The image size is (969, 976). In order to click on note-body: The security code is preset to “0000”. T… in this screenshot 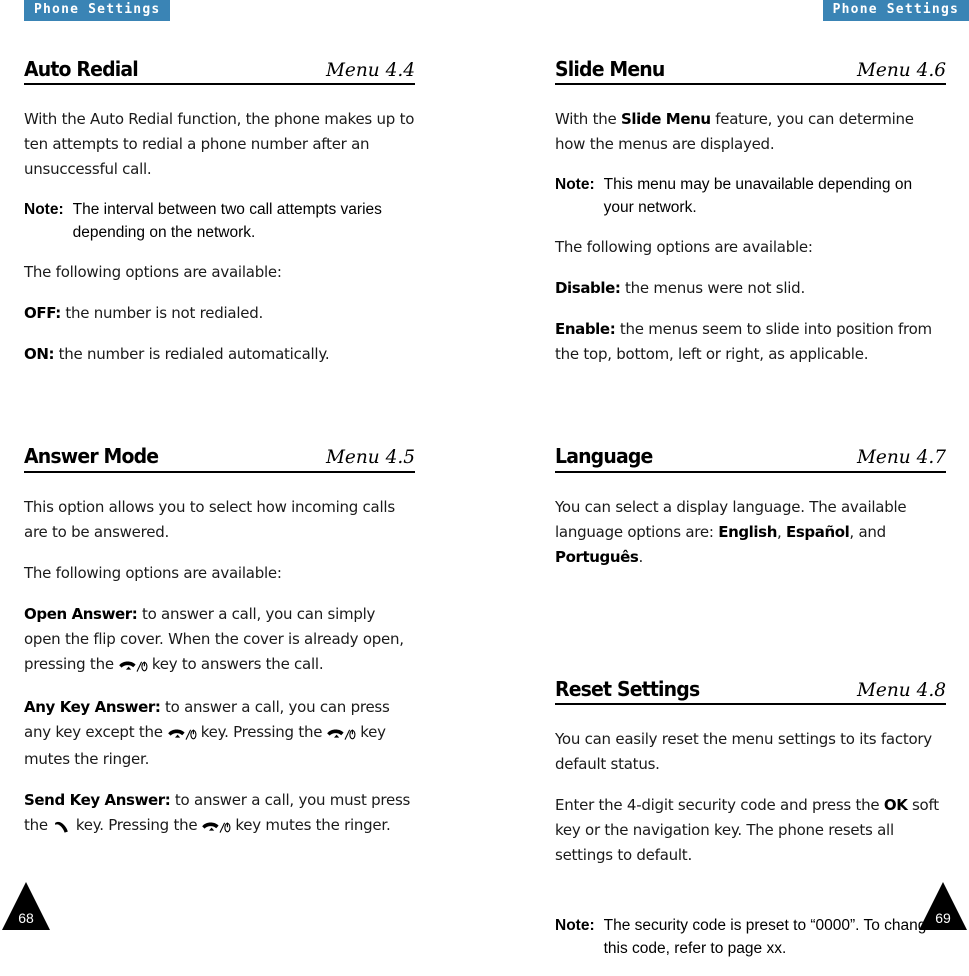, I will do `click(769, 937)`.